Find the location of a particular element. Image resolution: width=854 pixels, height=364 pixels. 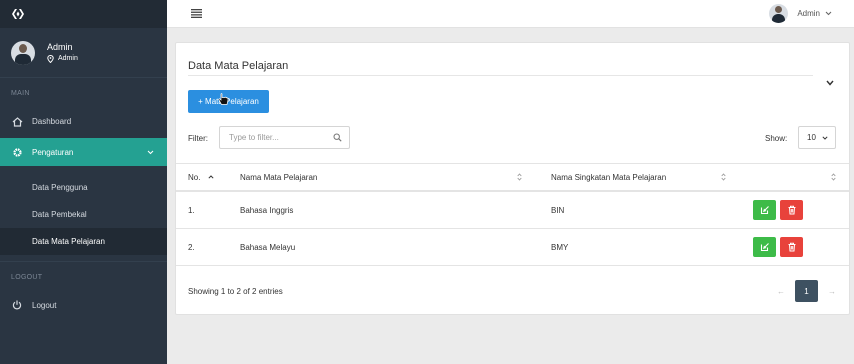

sidebar-item-logout: Logout is located at coordinates (83, 305).